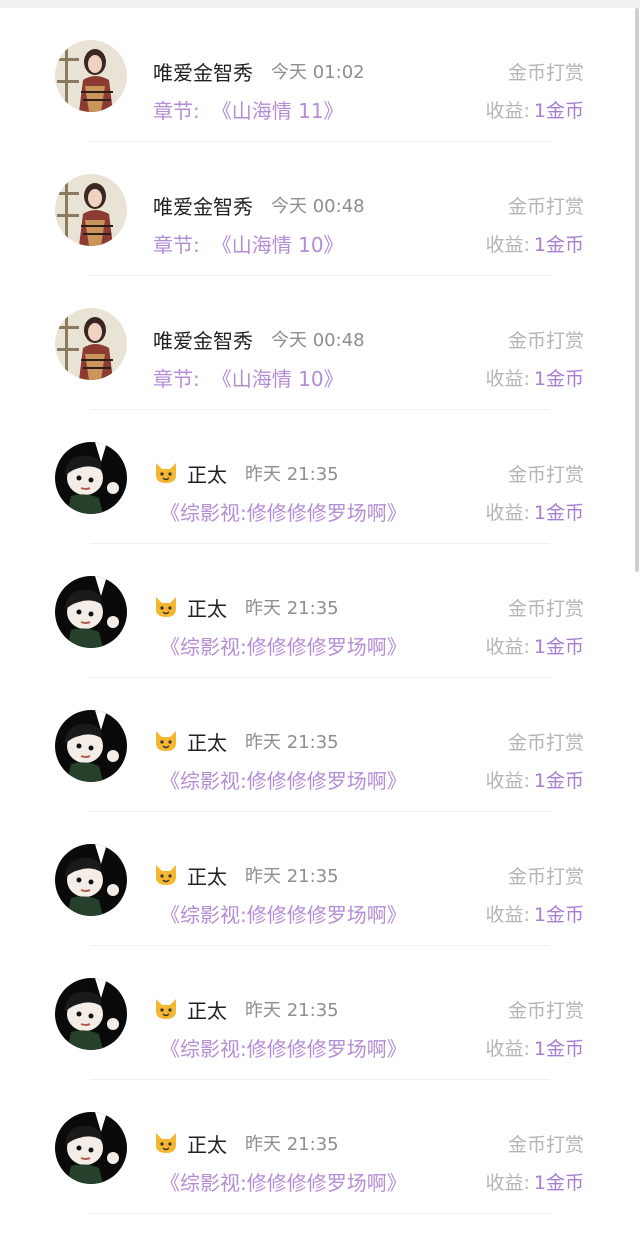 Image resolution: width=640 pixels, height=1243 pixels. What do you see at coordinates (320, 4) in the screenshot?
I see `top-status-strip` at bounding box center [320, 4].